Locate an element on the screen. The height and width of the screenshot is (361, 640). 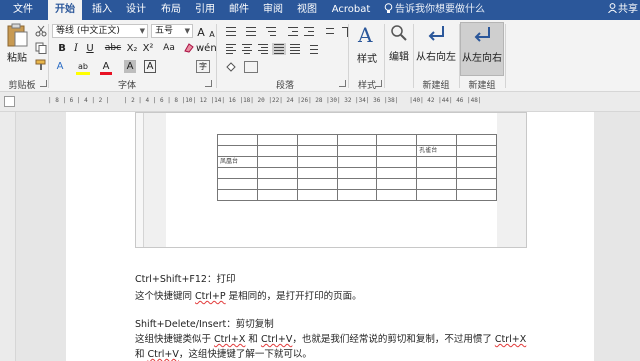
tab-layout: 布局 is located at coordinates (171, 10).